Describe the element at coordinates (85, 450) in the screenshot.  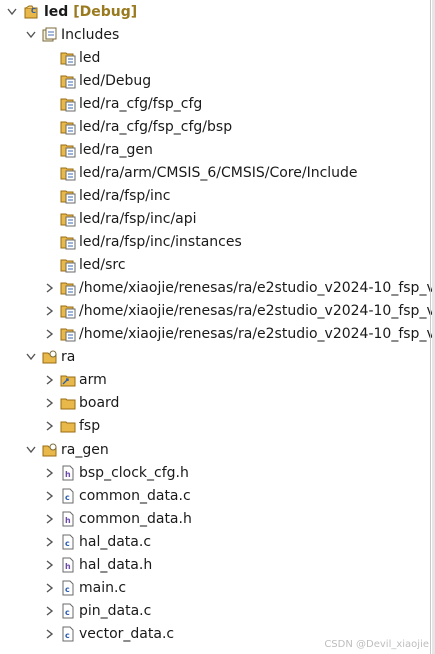
I see `ra-gen-label: ra_gen` at that location.